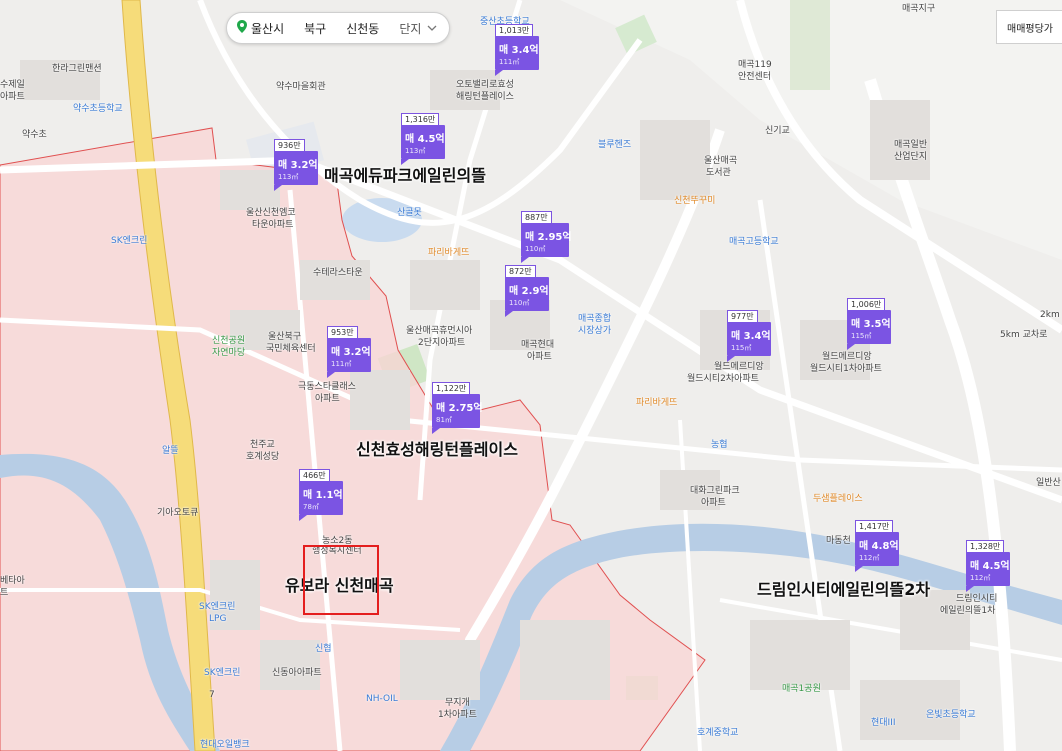  Describe the element at coordinates (12, 581) in the screenshot. I see `place-label: 베타아` at that location.